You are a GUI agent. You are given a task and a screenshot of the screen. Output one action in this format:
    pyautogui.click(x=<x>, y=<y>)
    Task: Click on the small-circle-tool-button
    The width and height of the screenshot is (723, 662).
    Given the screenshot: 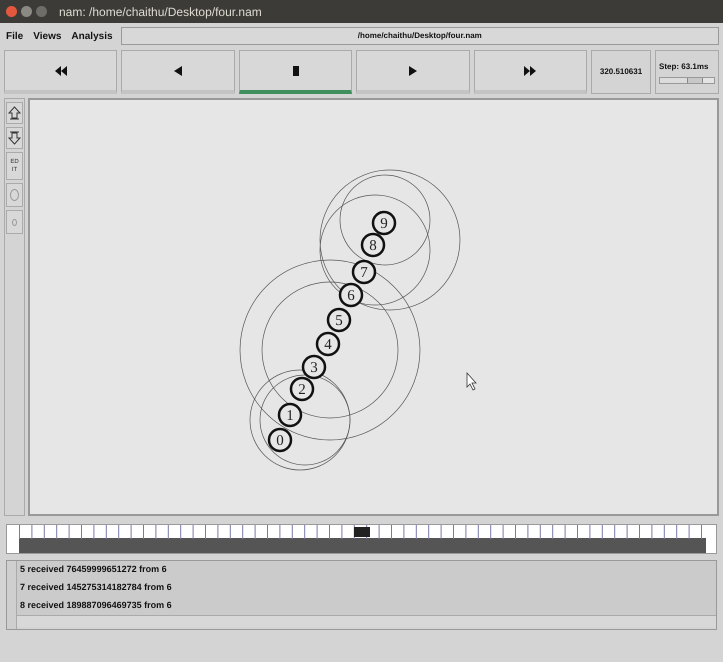 What is the action you would take?
    pyautogui.click(x=14, y=222)
    